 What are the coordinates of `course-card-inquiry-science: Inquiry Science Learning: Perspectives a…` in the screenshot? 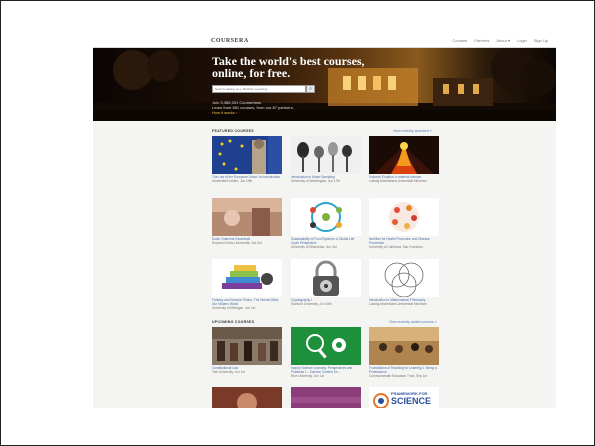 It's located at (326, 352).